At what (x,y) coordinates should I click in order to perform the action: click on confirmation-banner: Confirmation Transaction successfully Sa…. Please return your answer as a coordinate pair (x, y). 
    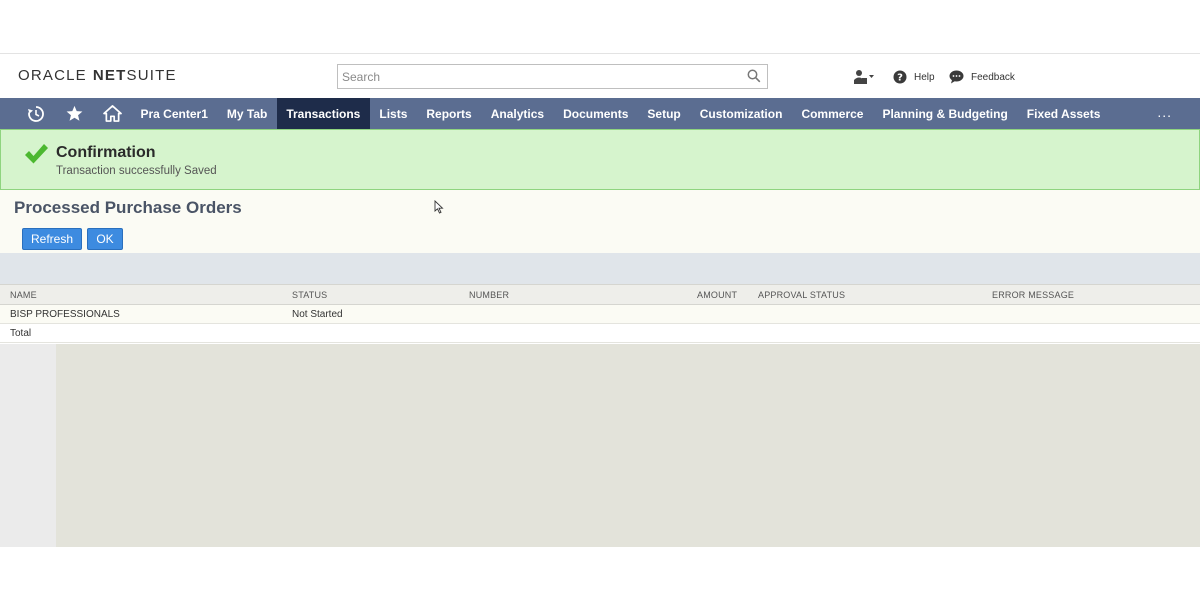
    Looking at the image, I should click on (600, 159).